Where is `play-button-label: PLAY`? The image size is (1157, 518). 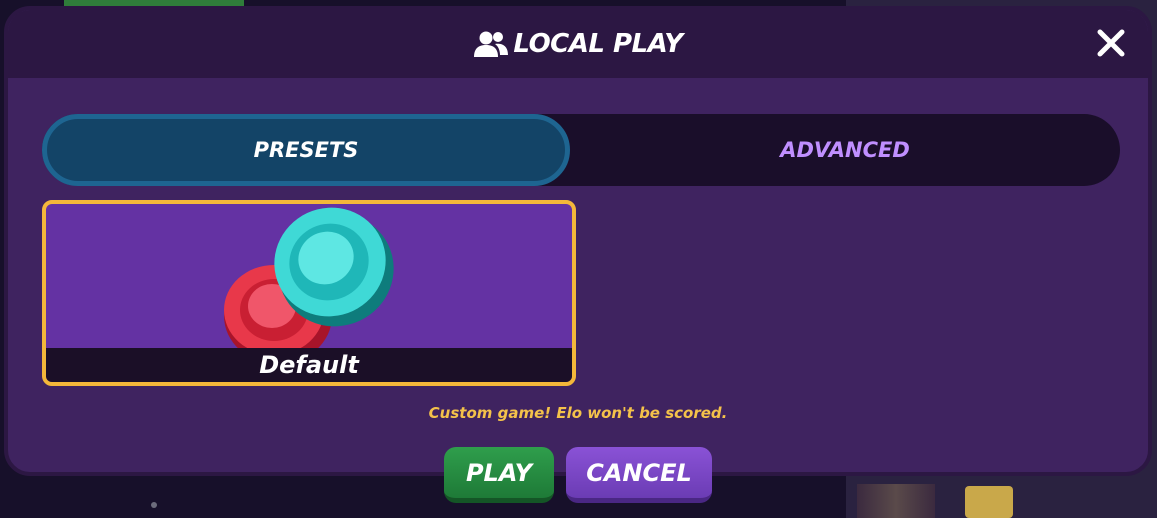 play-button-label: PLAY is located at coordinates (499, 472).